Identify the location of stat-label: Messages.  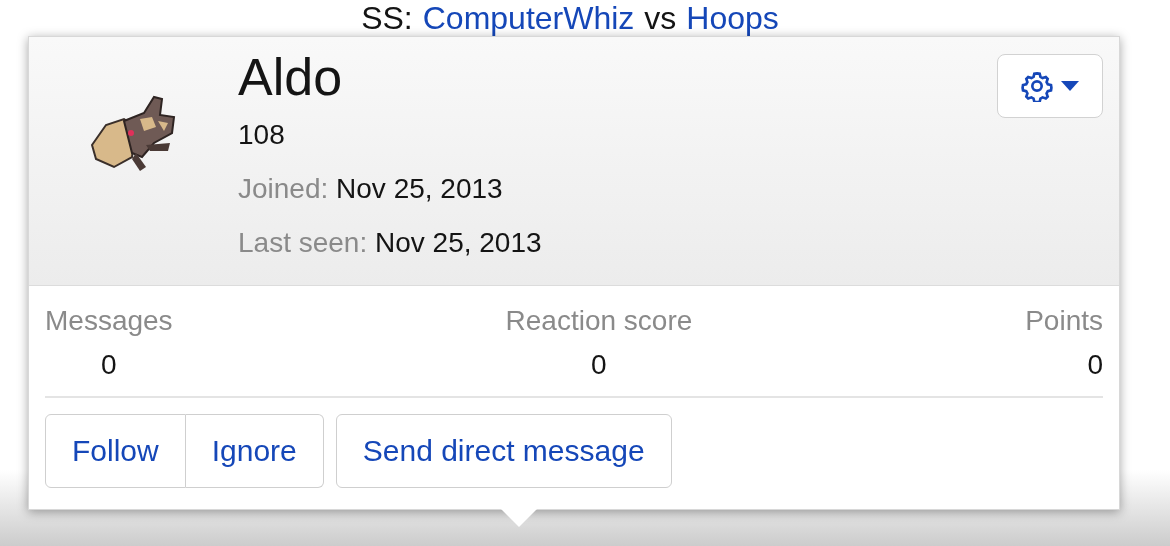
(109, 321).